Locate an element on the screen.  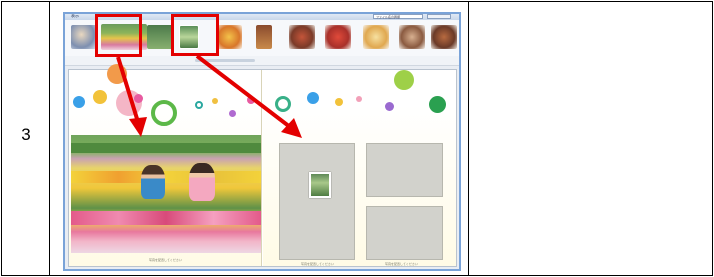
photo-child-left is located at coordinates (153, 182).